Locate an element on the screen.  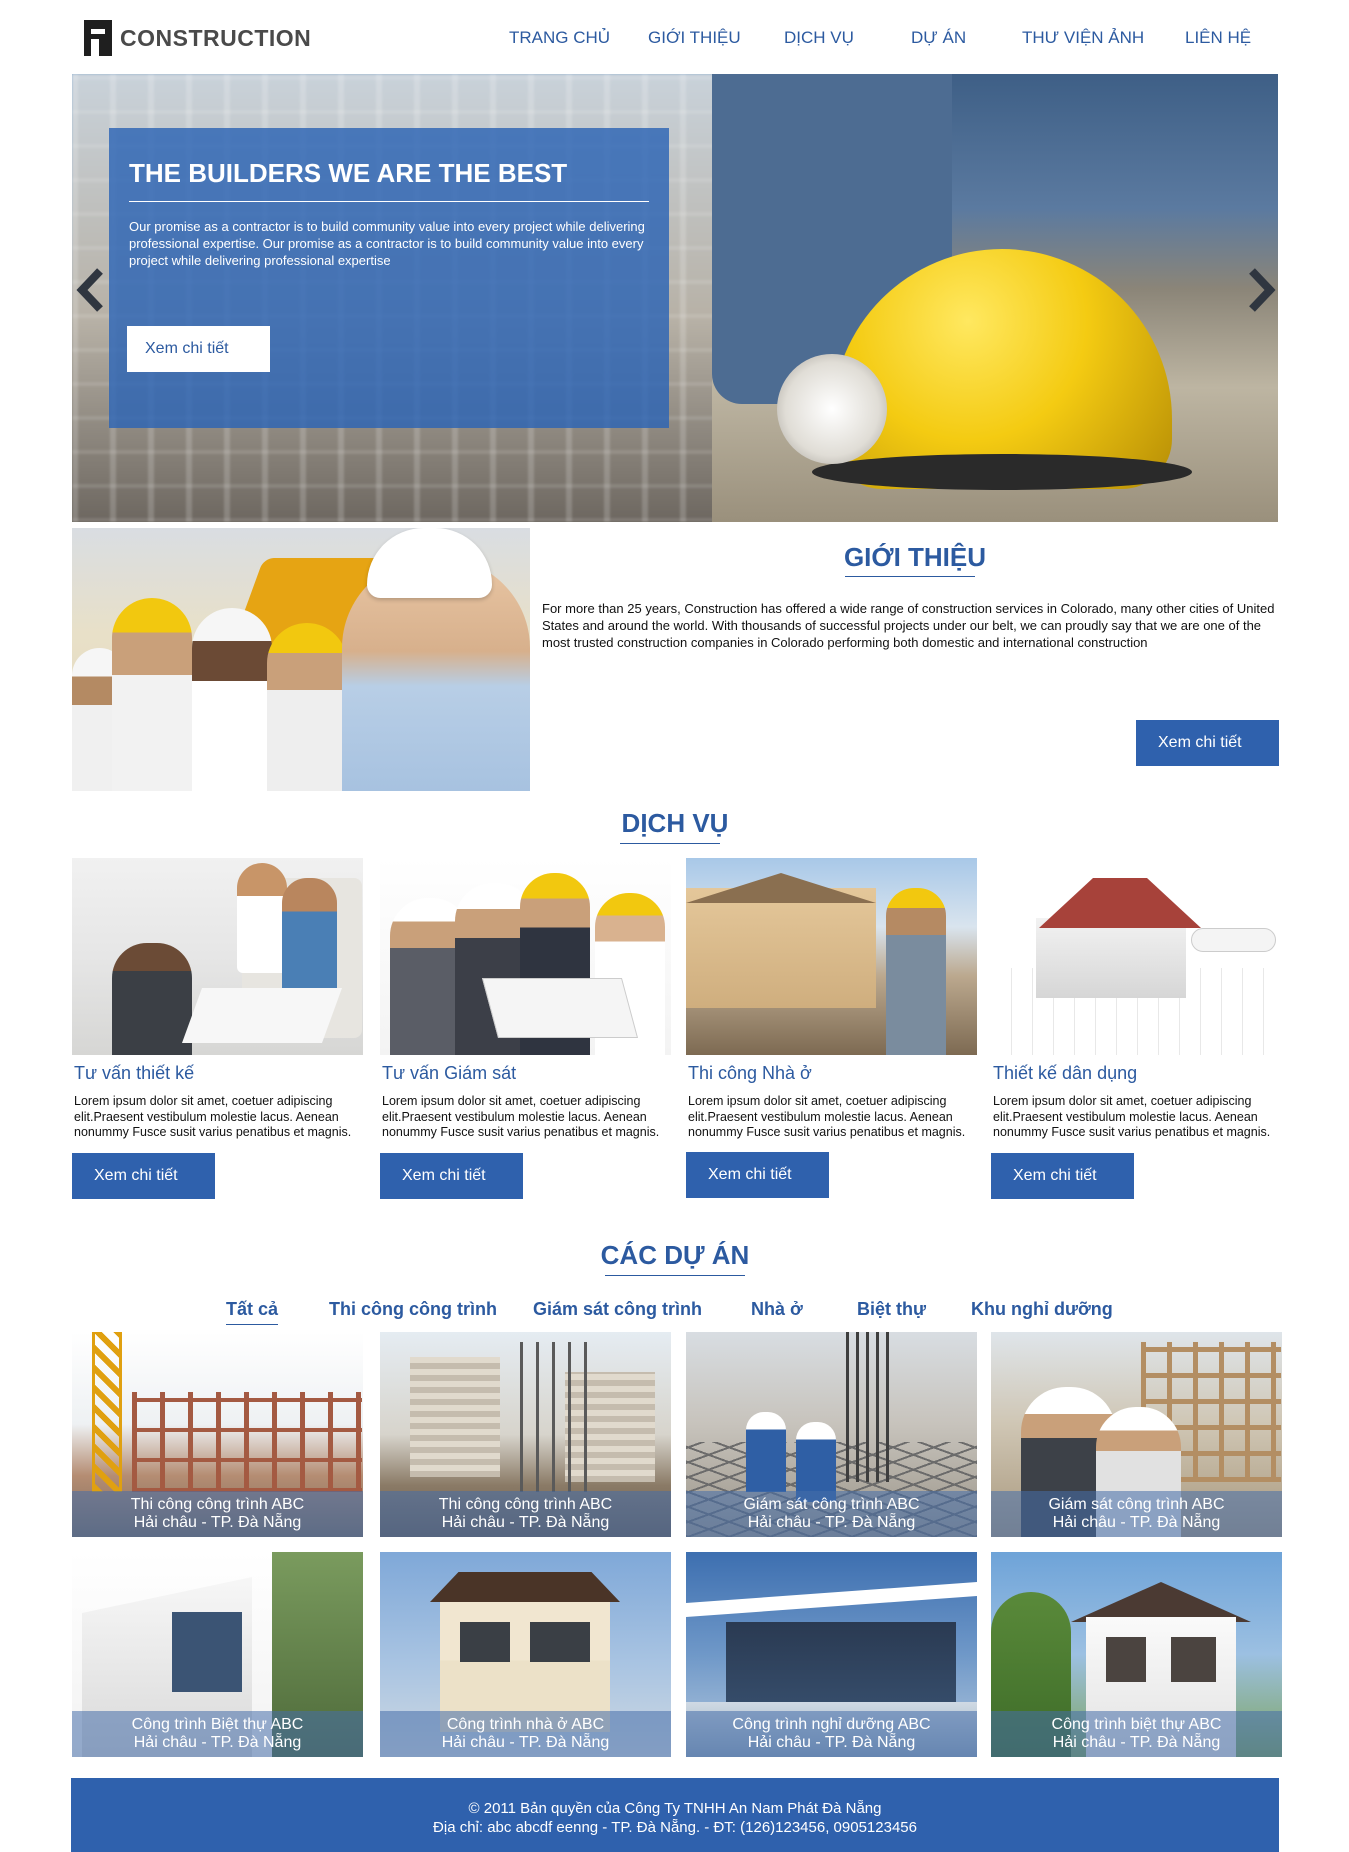
nav-item-gallery: THƯ VIỆN ẢNH is located at coordinates (1083, 38).